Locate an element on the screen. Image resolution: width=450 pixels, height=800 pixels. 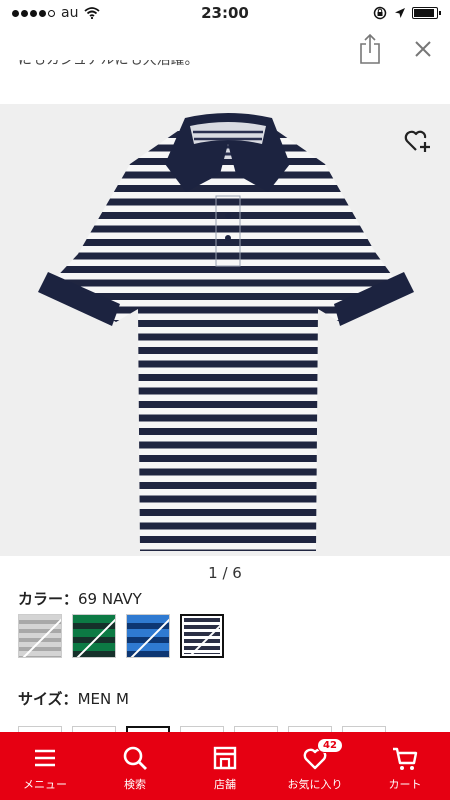
location-icon is located at coordinates (400, 13).